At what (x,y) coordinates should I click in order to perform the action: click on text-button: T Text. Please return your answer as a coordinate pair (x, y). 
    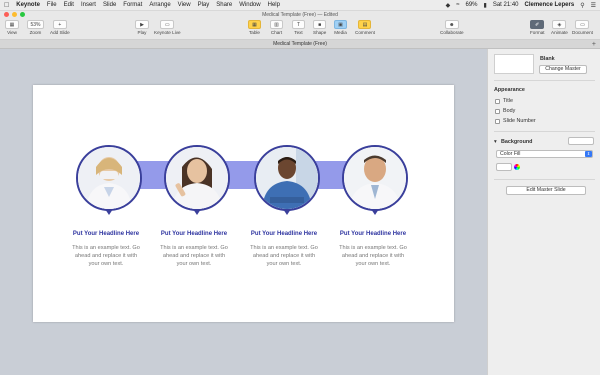
    Looking at the image, I should click on (298, 27).